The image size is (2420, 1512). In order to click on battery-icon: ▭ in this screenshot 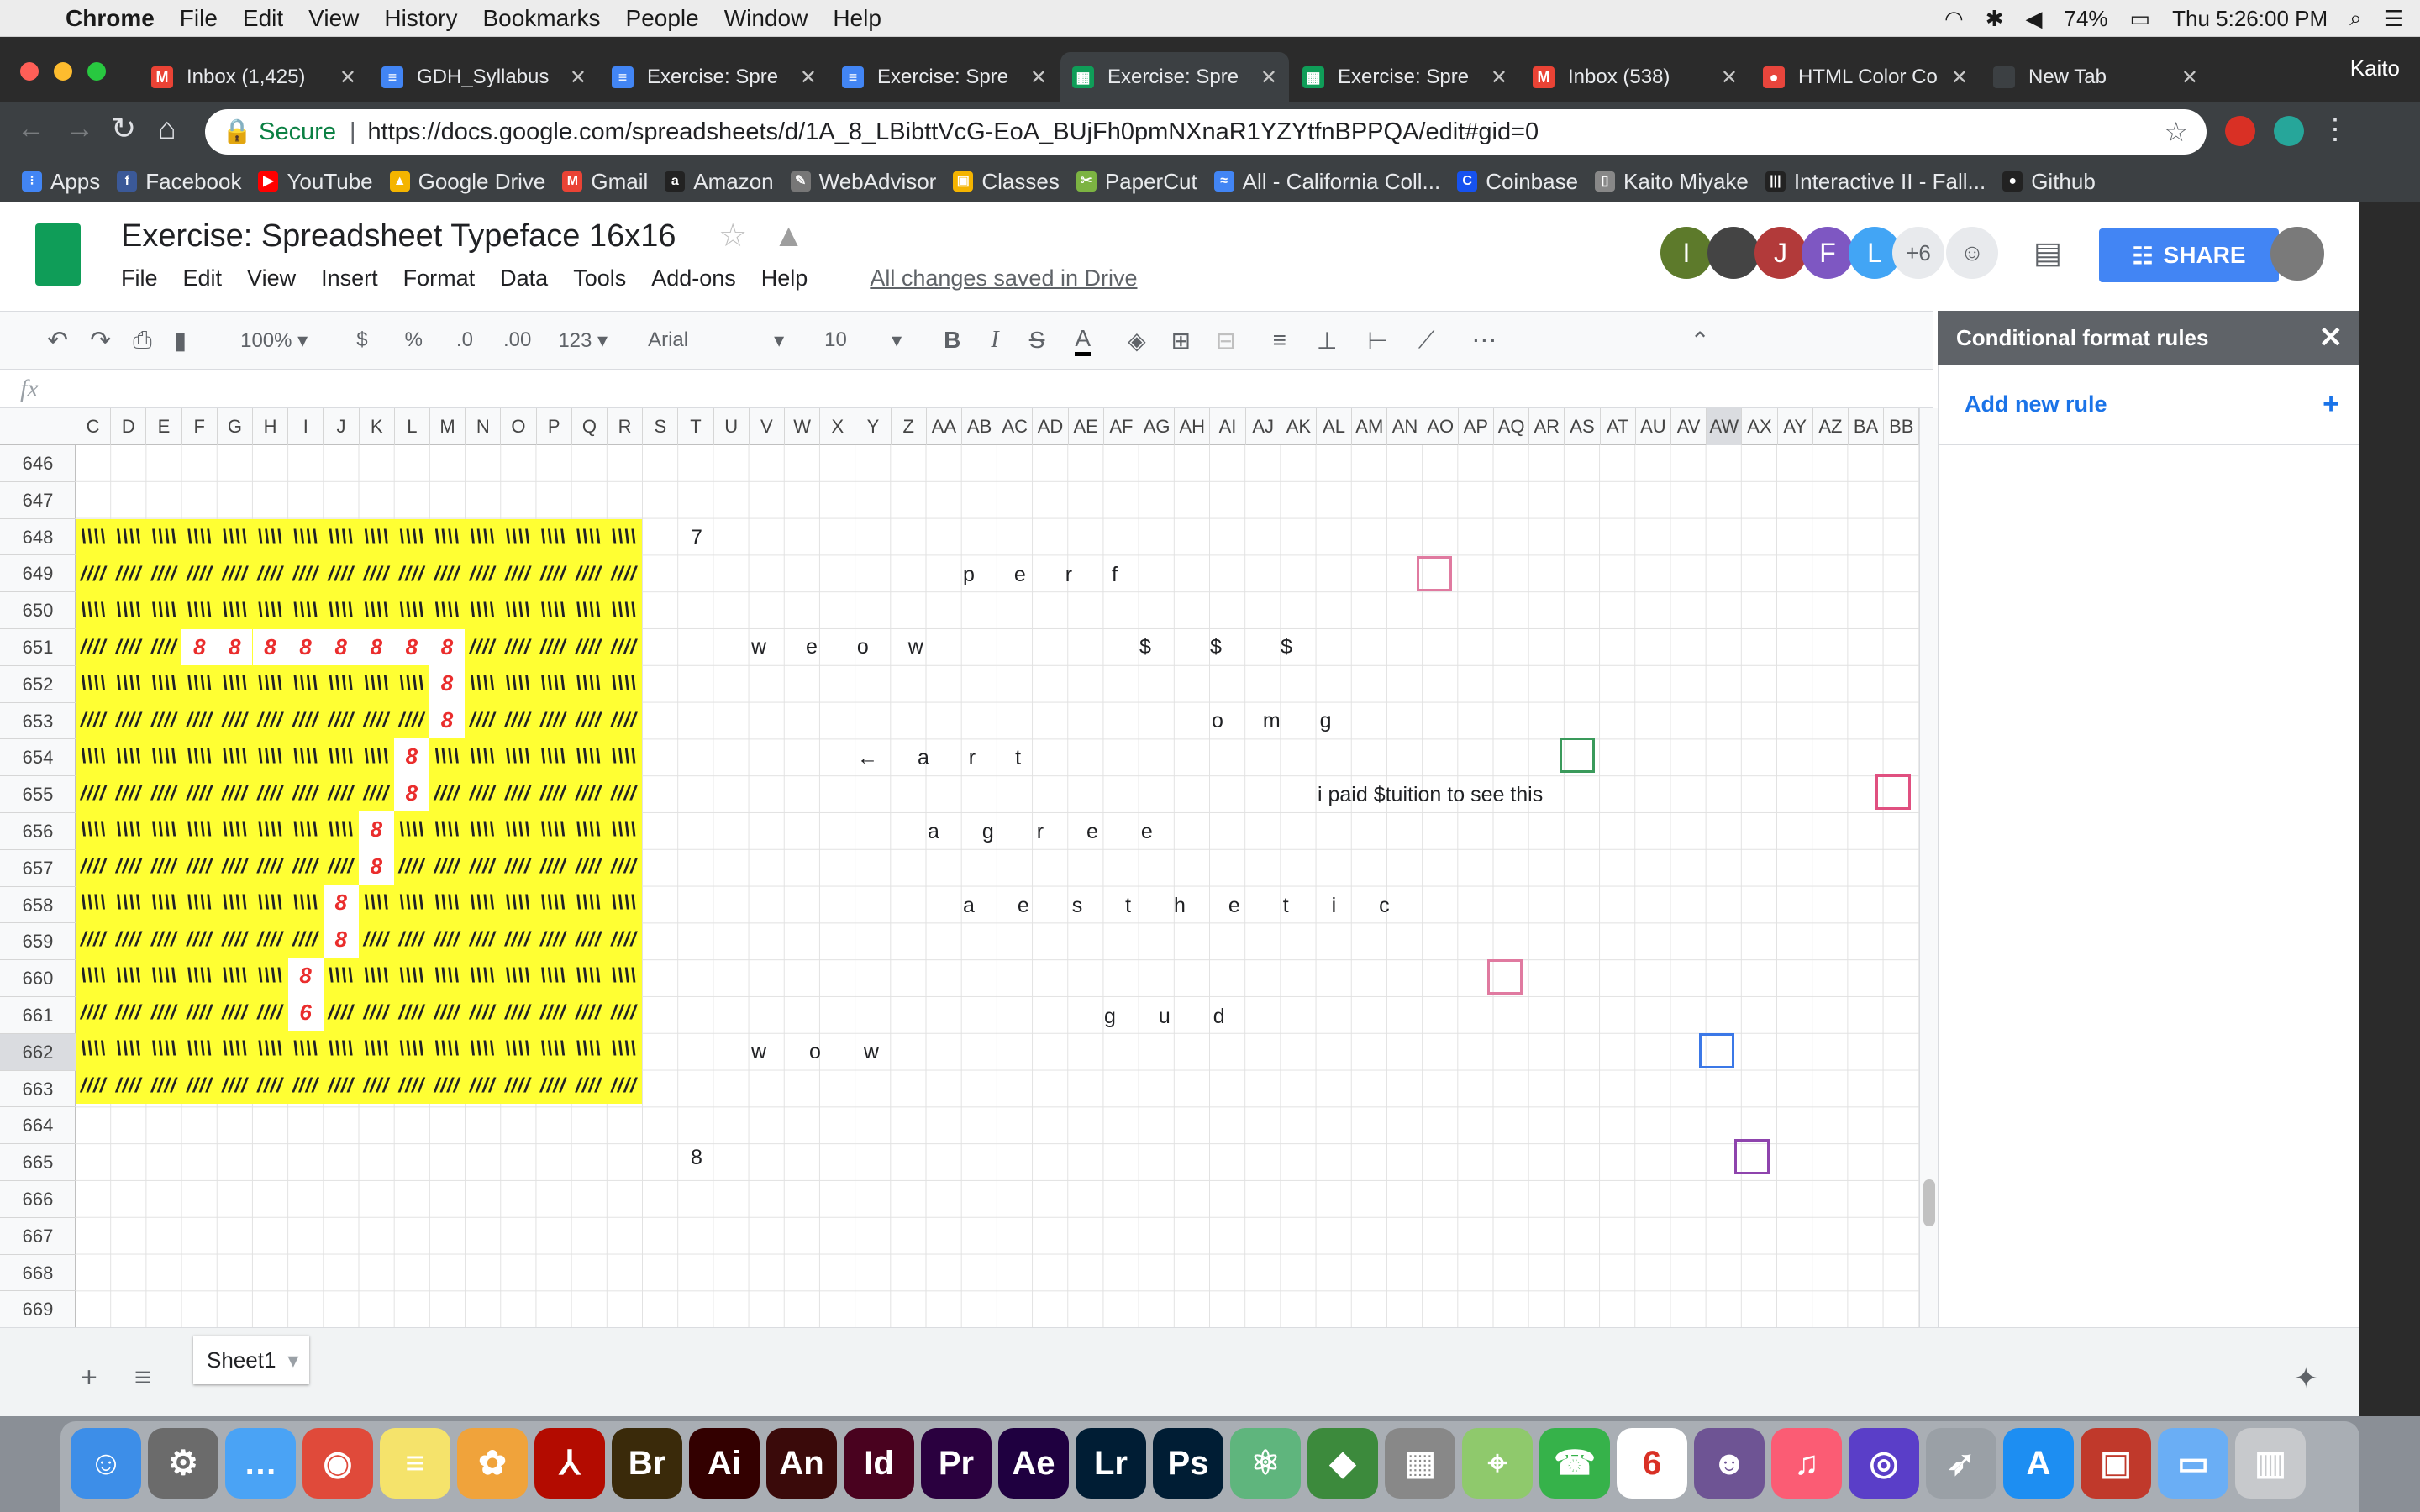, I will do `click(2141, 19)`.